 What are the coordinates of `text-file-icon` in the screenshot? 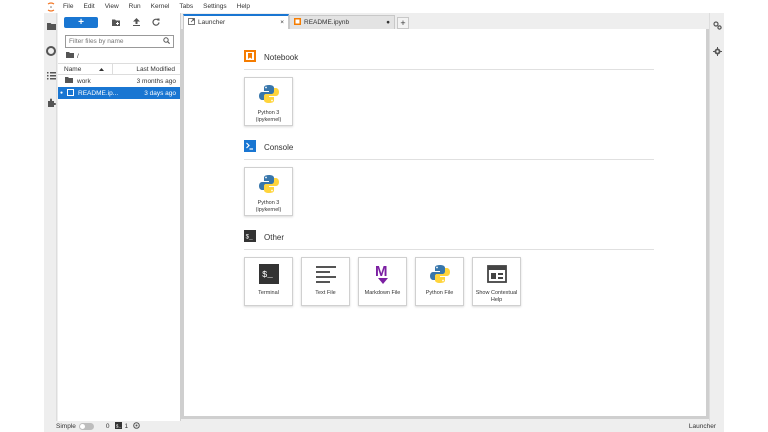 It's located at (326, 274).